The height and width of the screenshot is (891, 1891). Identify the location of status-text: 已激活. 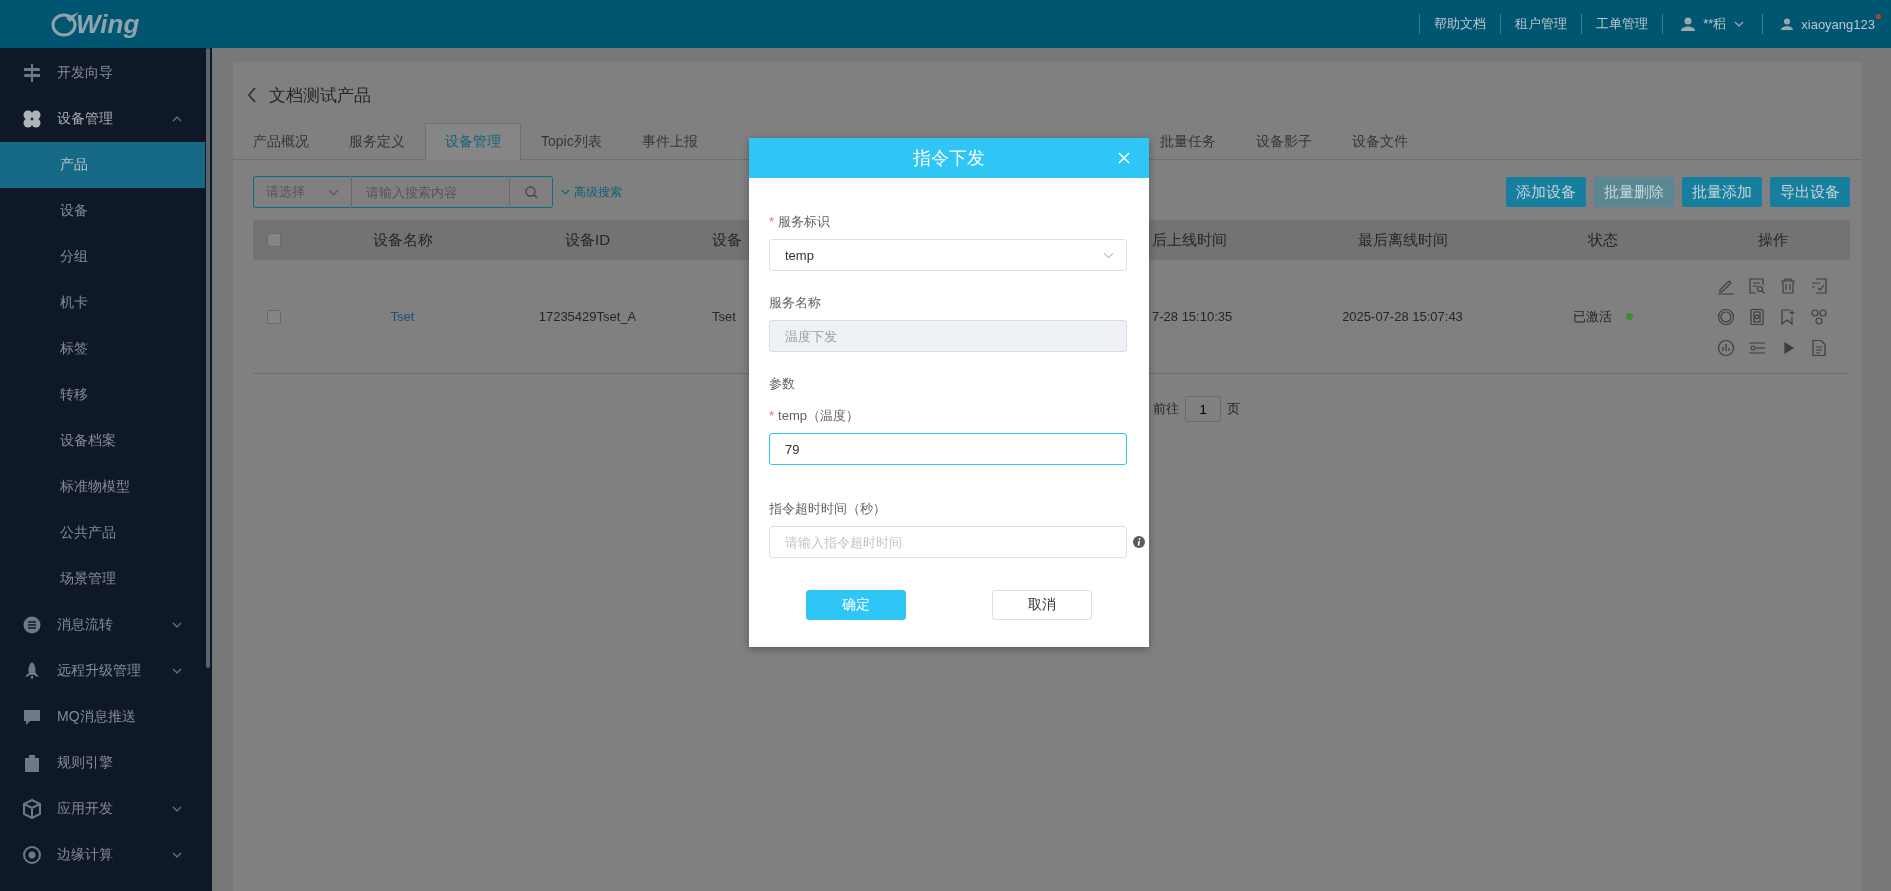
(1592, 316).